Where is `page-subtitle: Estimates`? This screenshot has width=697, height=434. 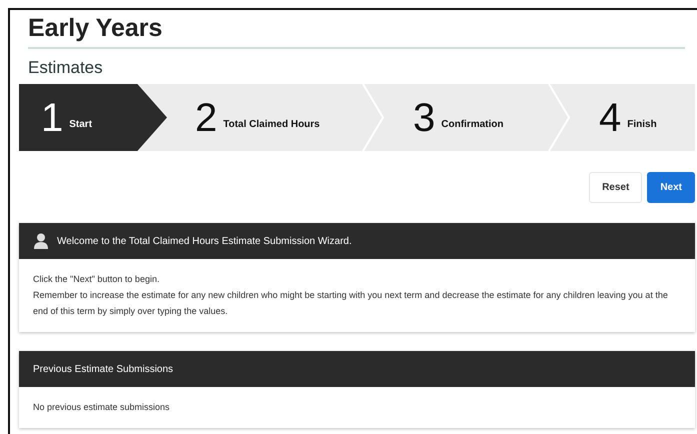 page-subtitle: Estimates is located at coordinates (66, 68).